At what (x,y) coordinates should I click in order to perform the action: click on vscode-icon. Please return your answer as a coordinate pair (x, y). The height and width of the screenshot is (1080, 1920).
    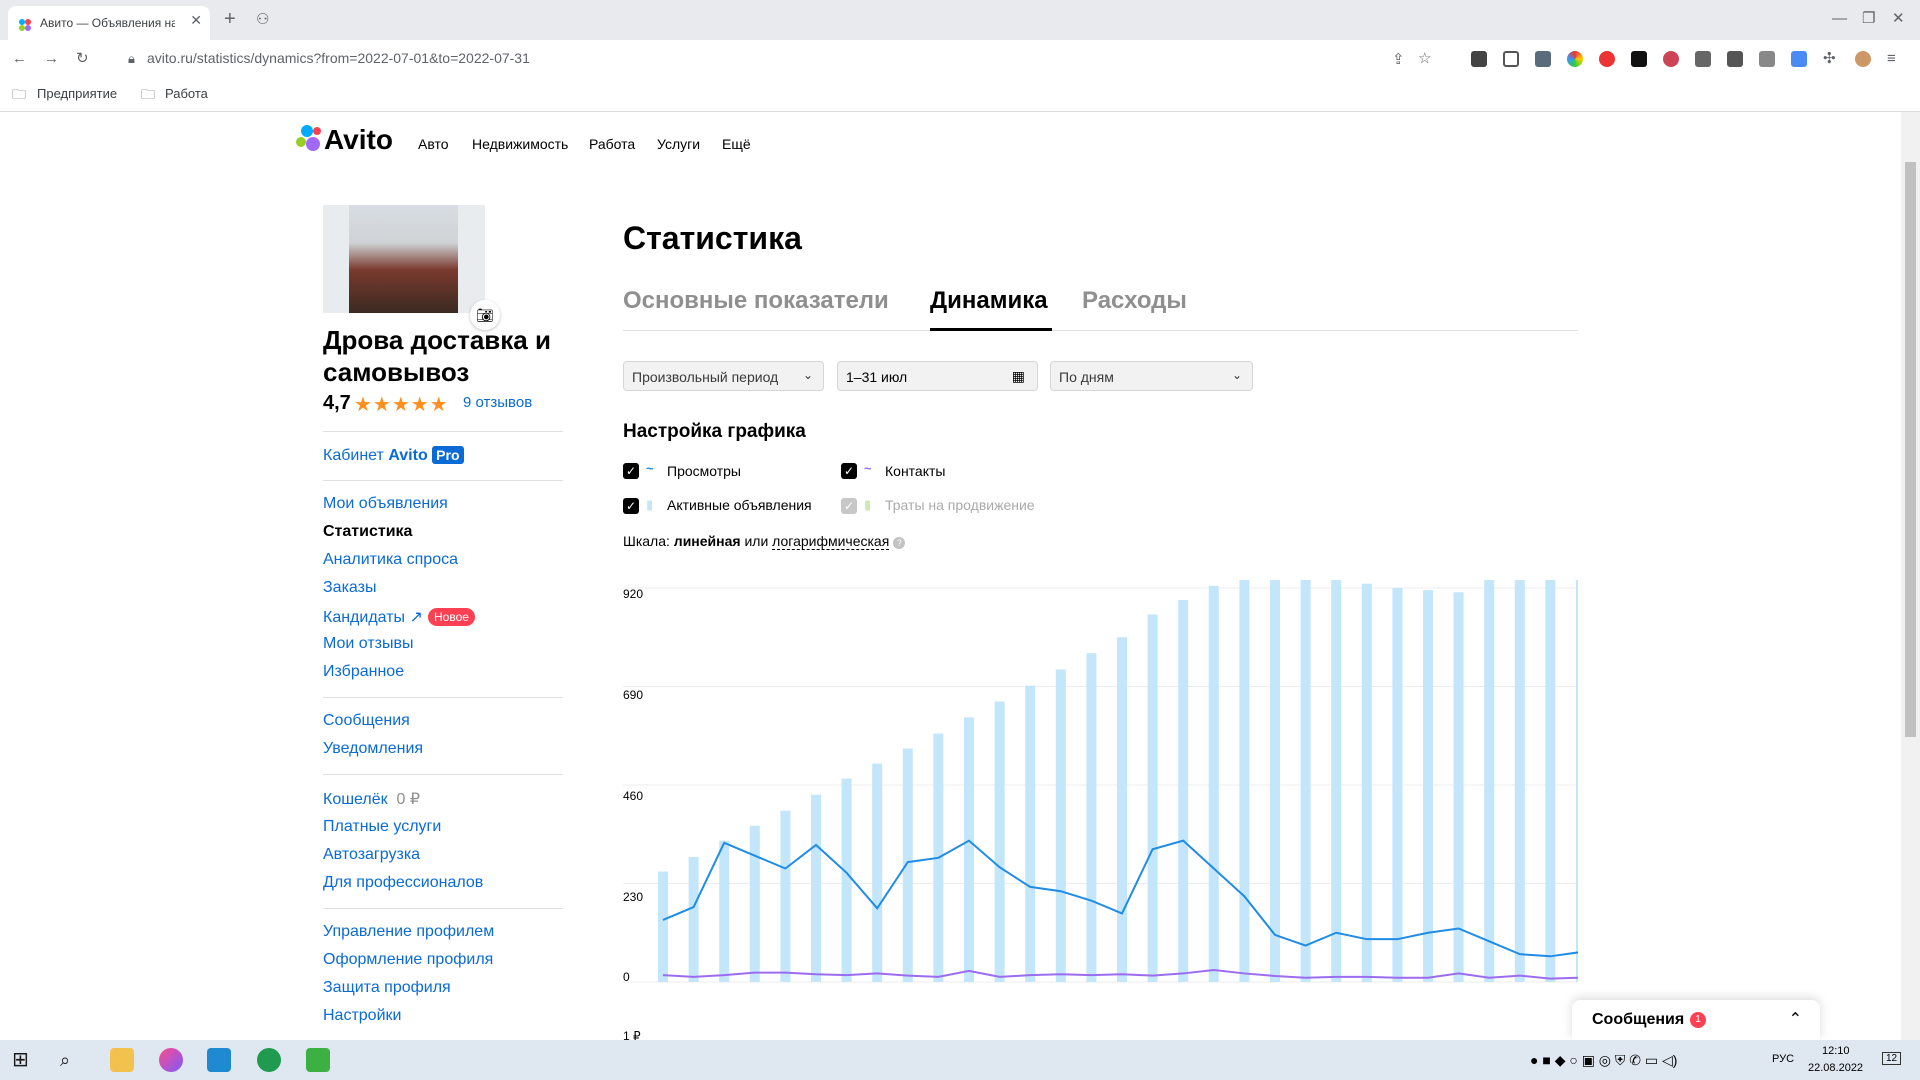
    Looking at the image, I should click on (219, 1060).